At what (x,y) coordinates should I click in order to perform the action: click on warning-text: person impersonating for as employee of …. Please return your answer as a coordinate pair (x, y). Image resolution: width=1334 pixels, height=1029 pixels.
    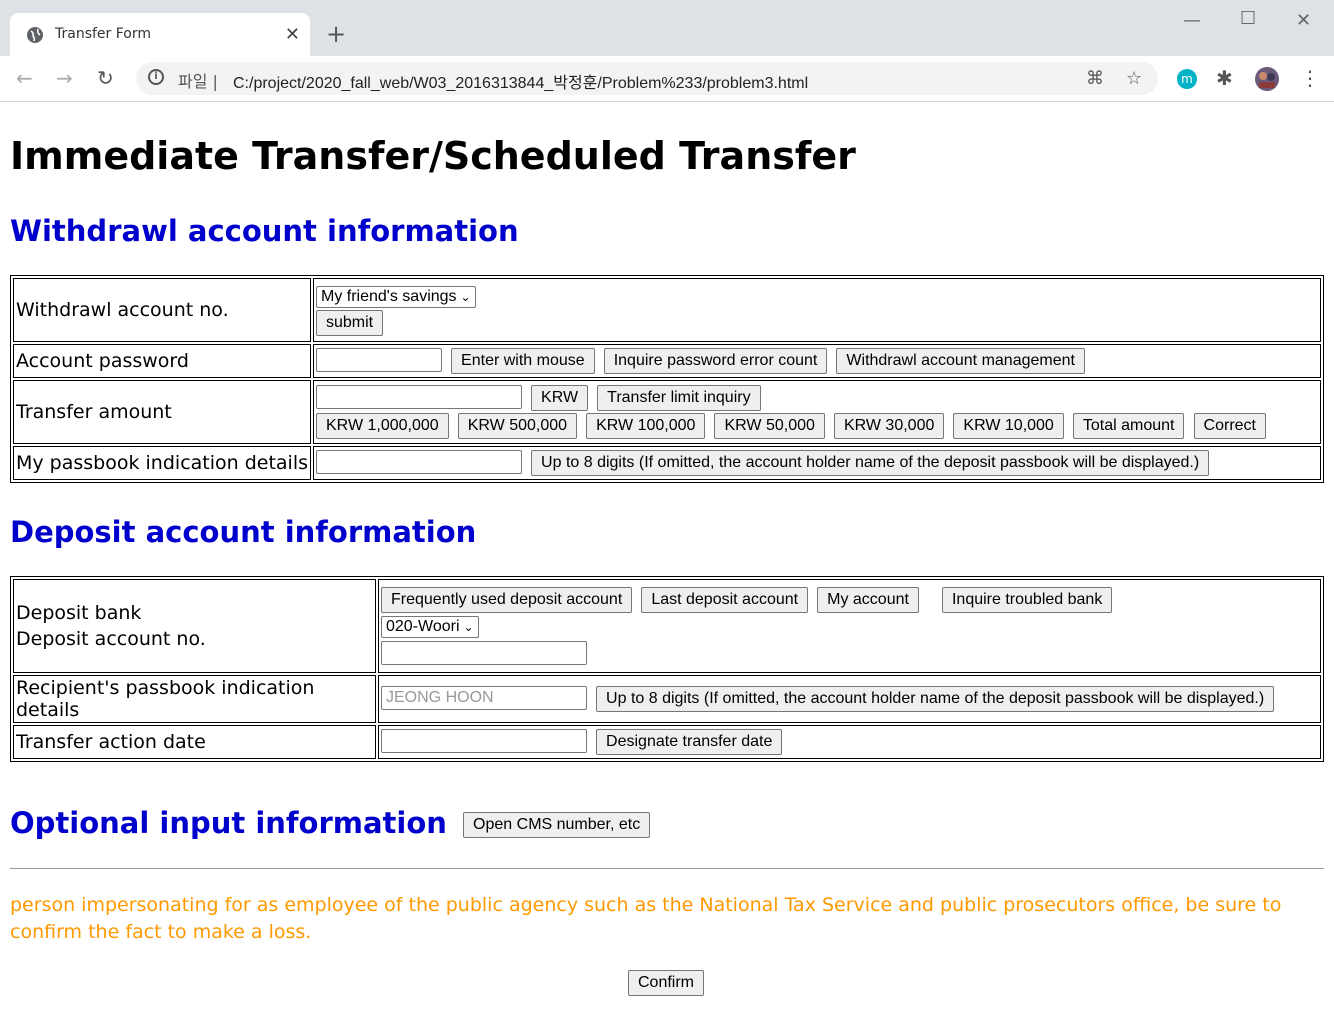
    Looking at the image, I should click on (646, 918).